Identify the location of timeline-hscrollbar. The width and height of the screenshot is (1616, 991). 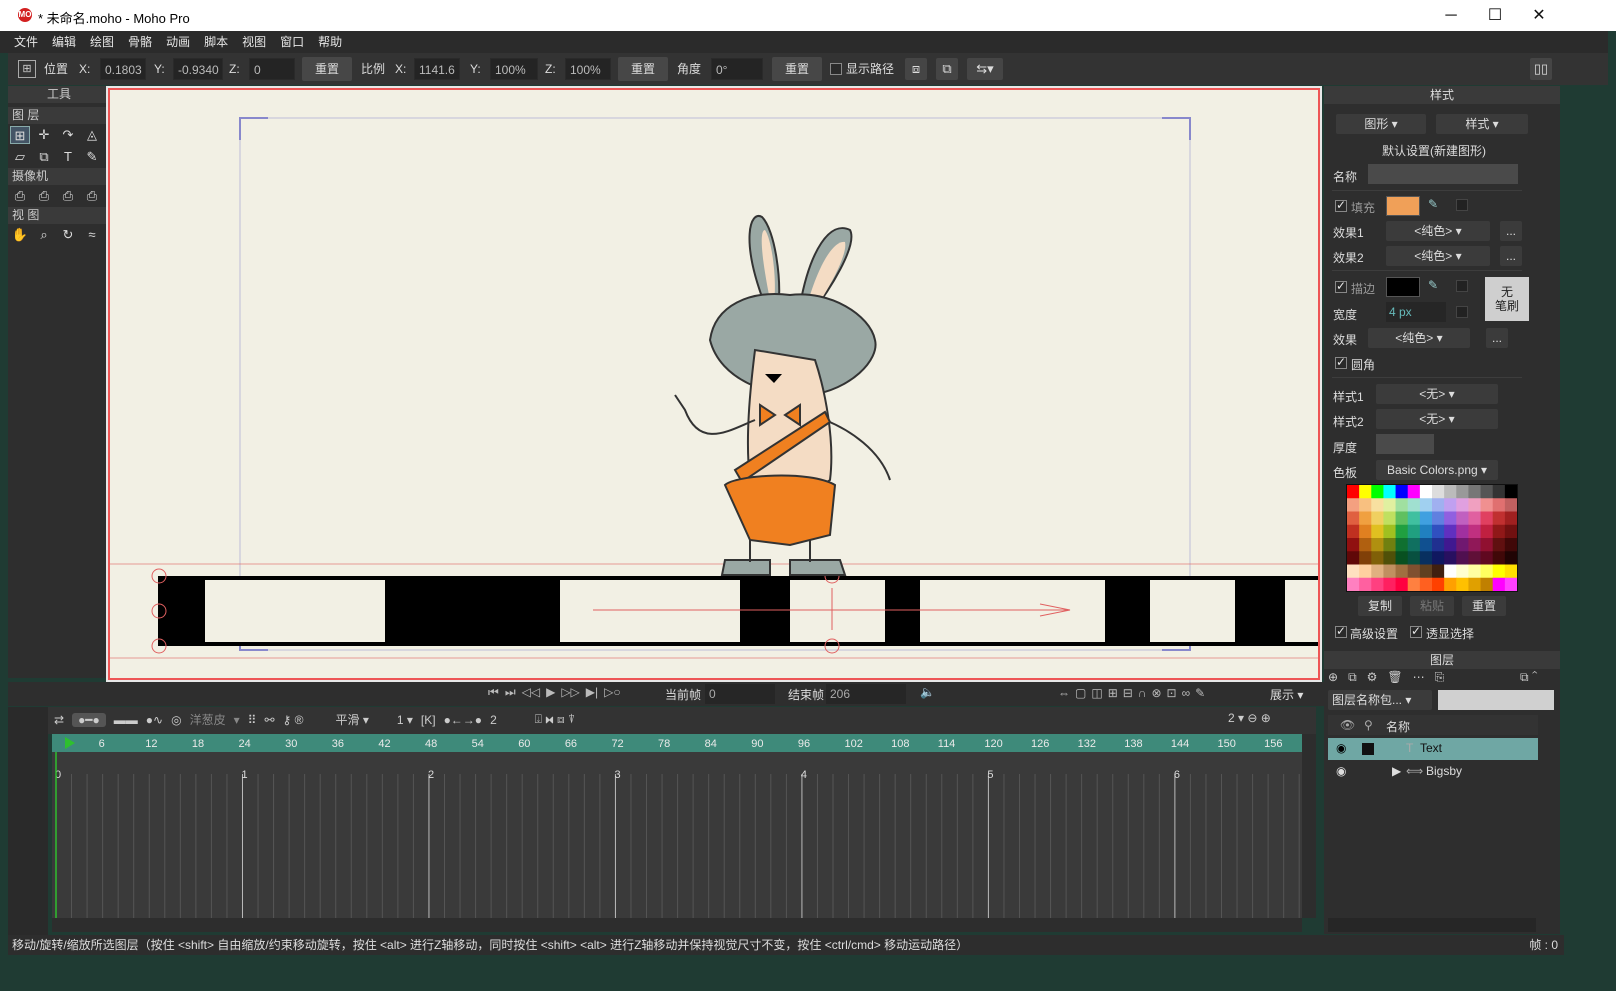
(677, 925).